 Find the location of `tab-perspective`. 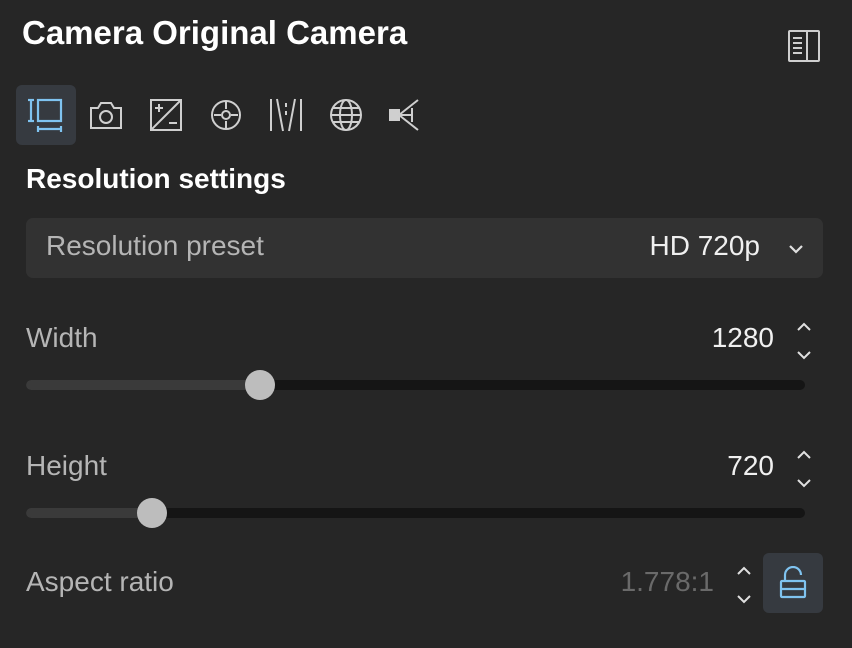

tab-perspective is located at coordinates (286, 115).